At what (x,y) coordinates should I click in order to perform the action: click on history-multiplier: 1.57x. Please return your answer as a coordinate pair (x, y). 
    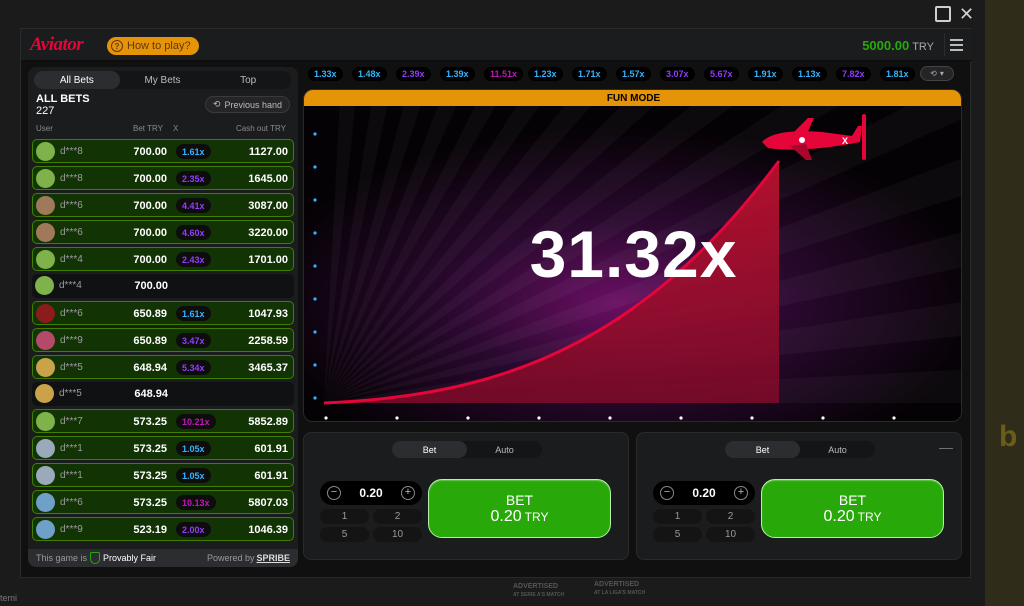
    Looking at the image, I should click on (633, 74).